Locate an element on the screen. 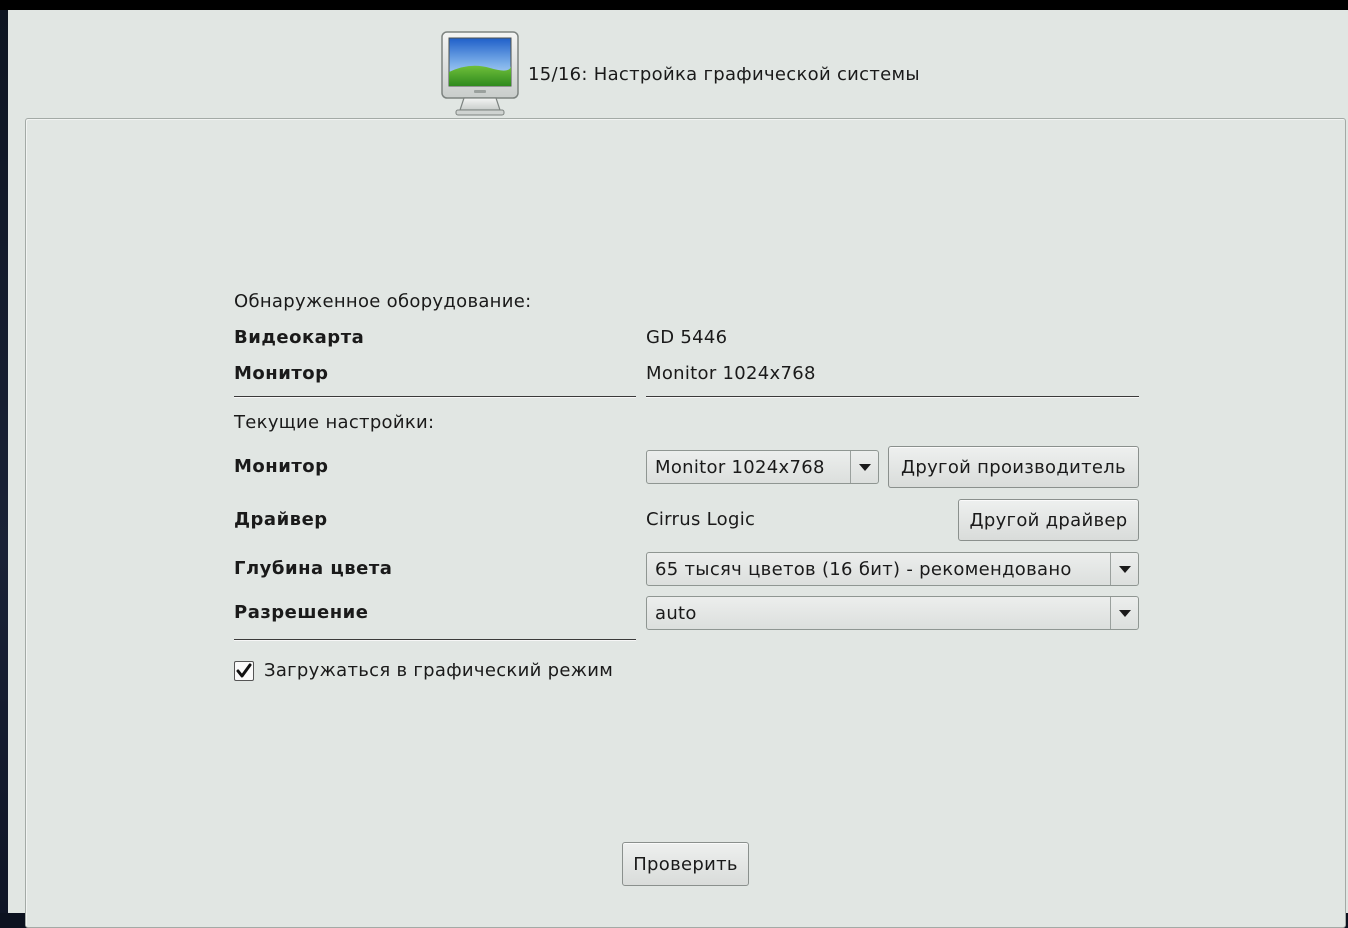  resolution-label: Разрешение is located at coordinates (301, 612).